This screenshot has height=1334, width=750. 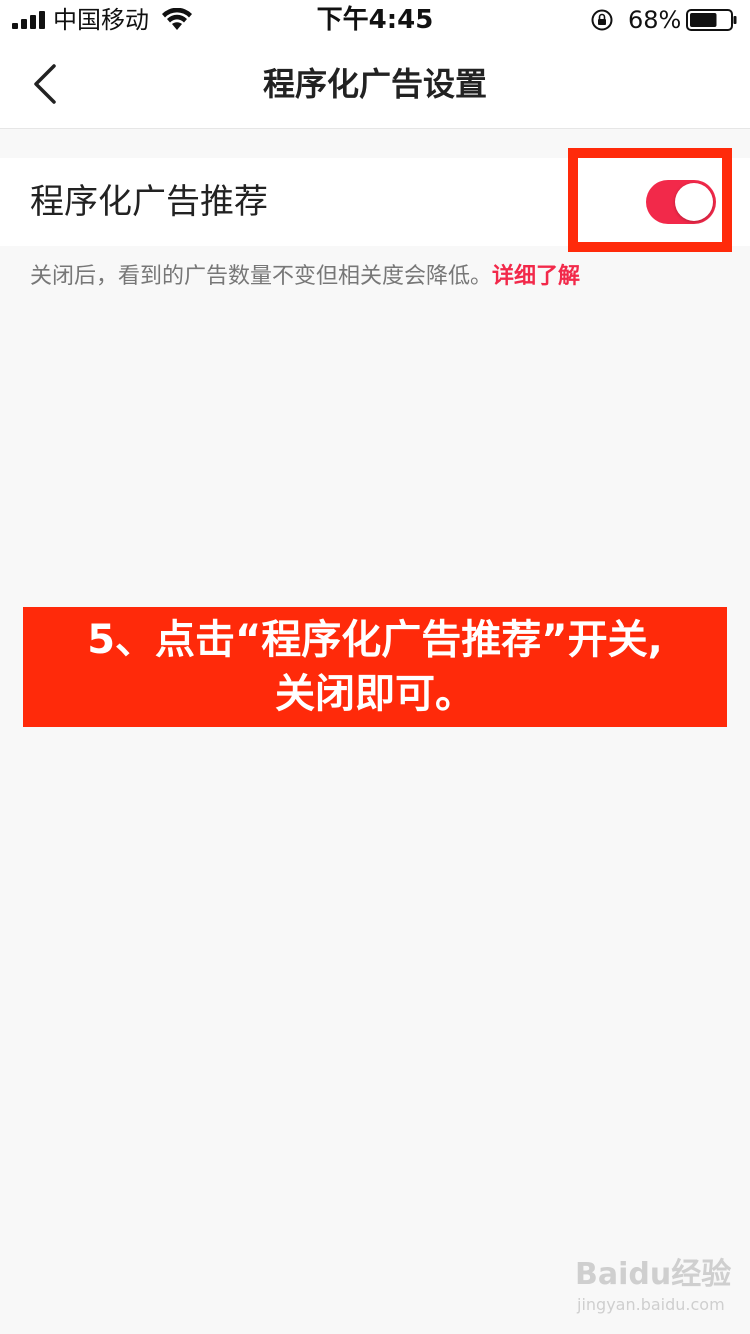 I want to click on status-bar: 中国移动 下午4:45 68%, so click(x=375, y=20).